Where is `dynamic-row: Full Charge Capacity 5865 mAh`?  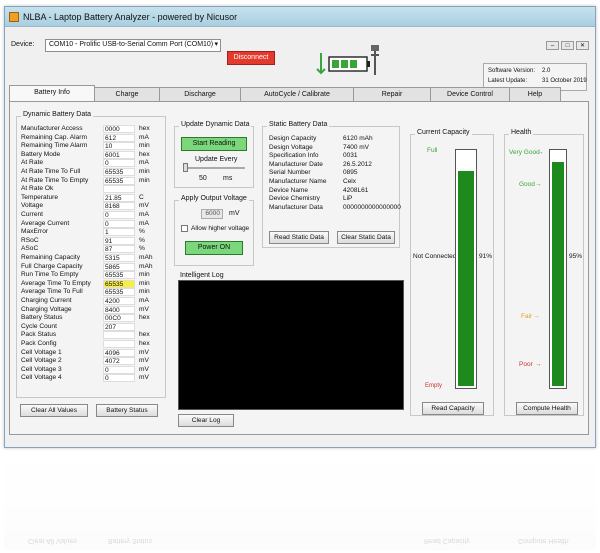
dynamic-row: Full Charge Capacity 5865 mAh is located at coordinates (91, 266).